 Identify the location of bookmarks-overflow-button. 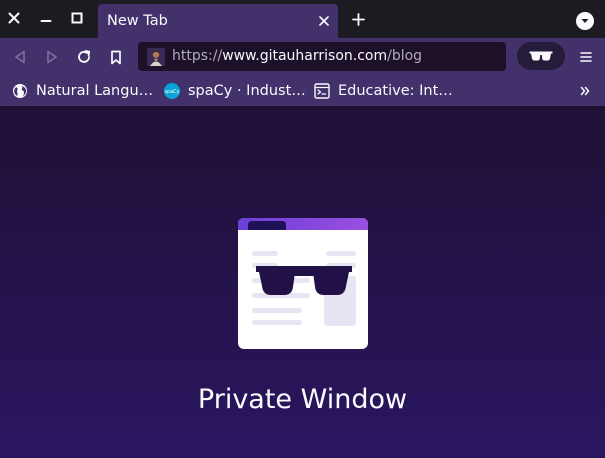
(585, 91).